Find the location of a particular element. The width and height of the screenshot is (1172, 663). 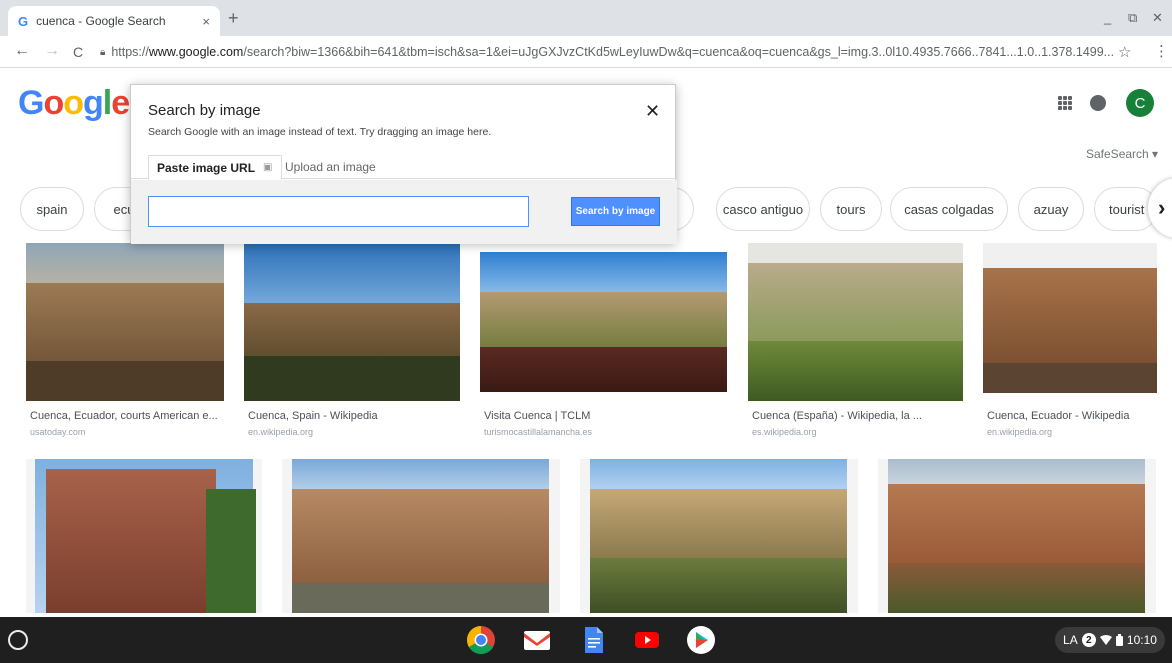

result-caption: Cuenca, Ecuador - Wikipedia is located at coordinates (1072, 416).